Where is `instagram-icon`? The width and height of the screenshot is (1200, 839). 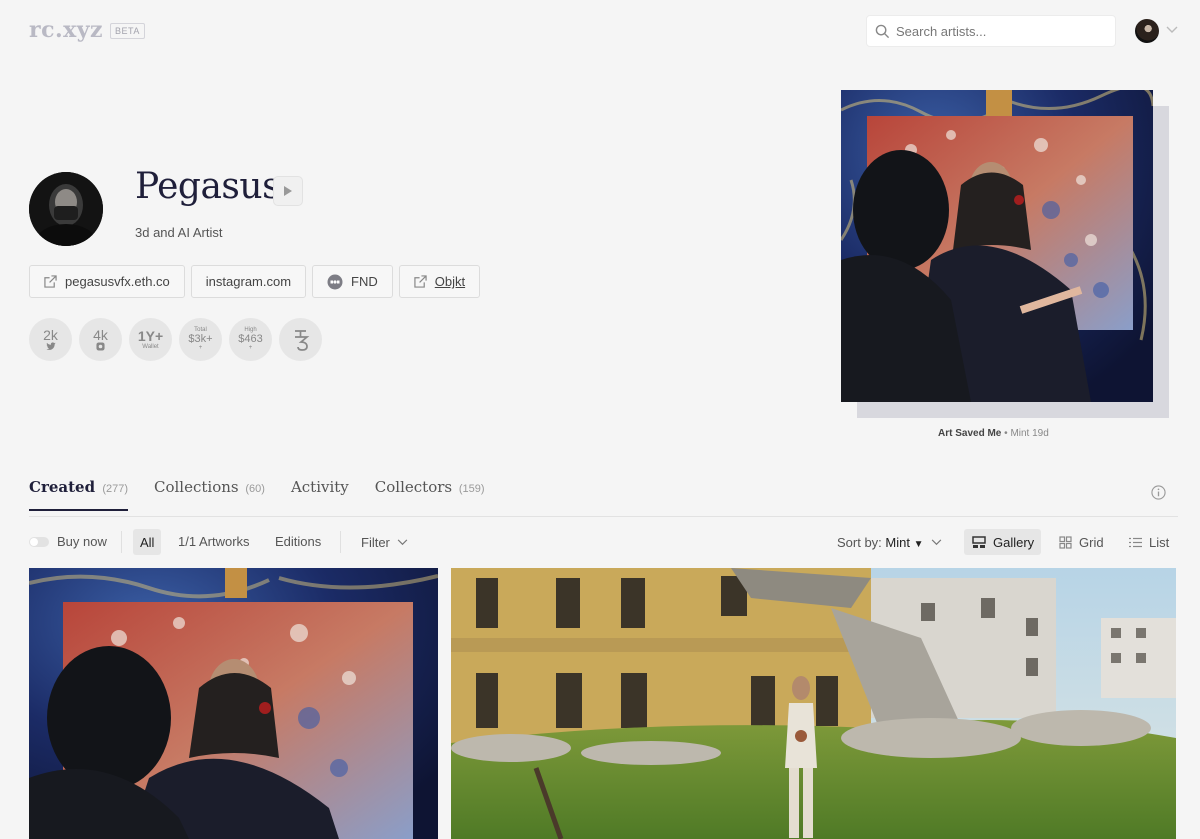
instagram-icon is located at coordinates (100, 346).